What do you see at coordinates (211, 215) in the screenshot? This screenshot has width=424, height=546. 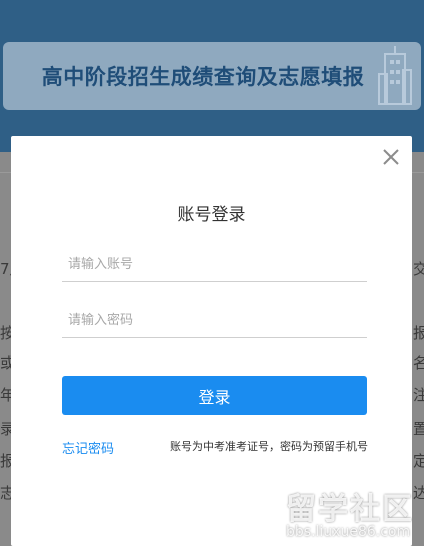 I see `modal-title: 账号登录` at bounding box center [211, 215].